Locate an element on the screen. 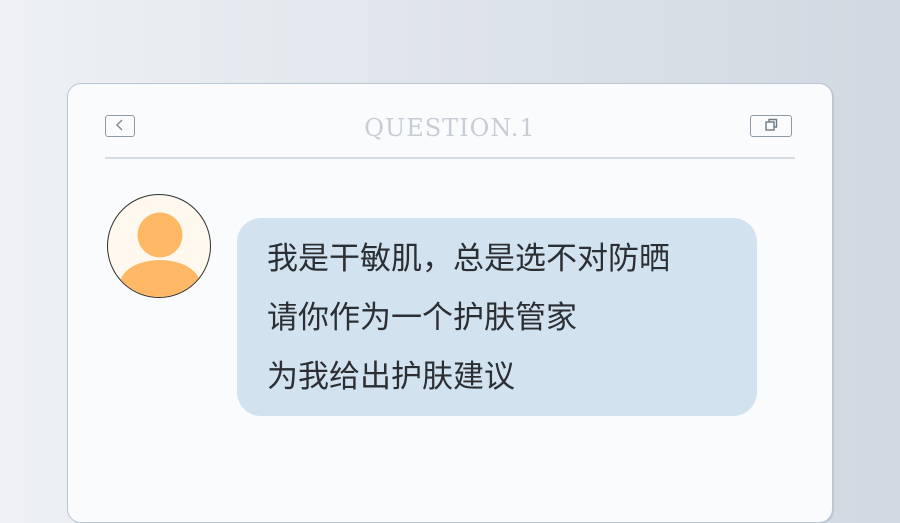 The image size is (900, 523). user-icon is located at coordinates (159, 246).